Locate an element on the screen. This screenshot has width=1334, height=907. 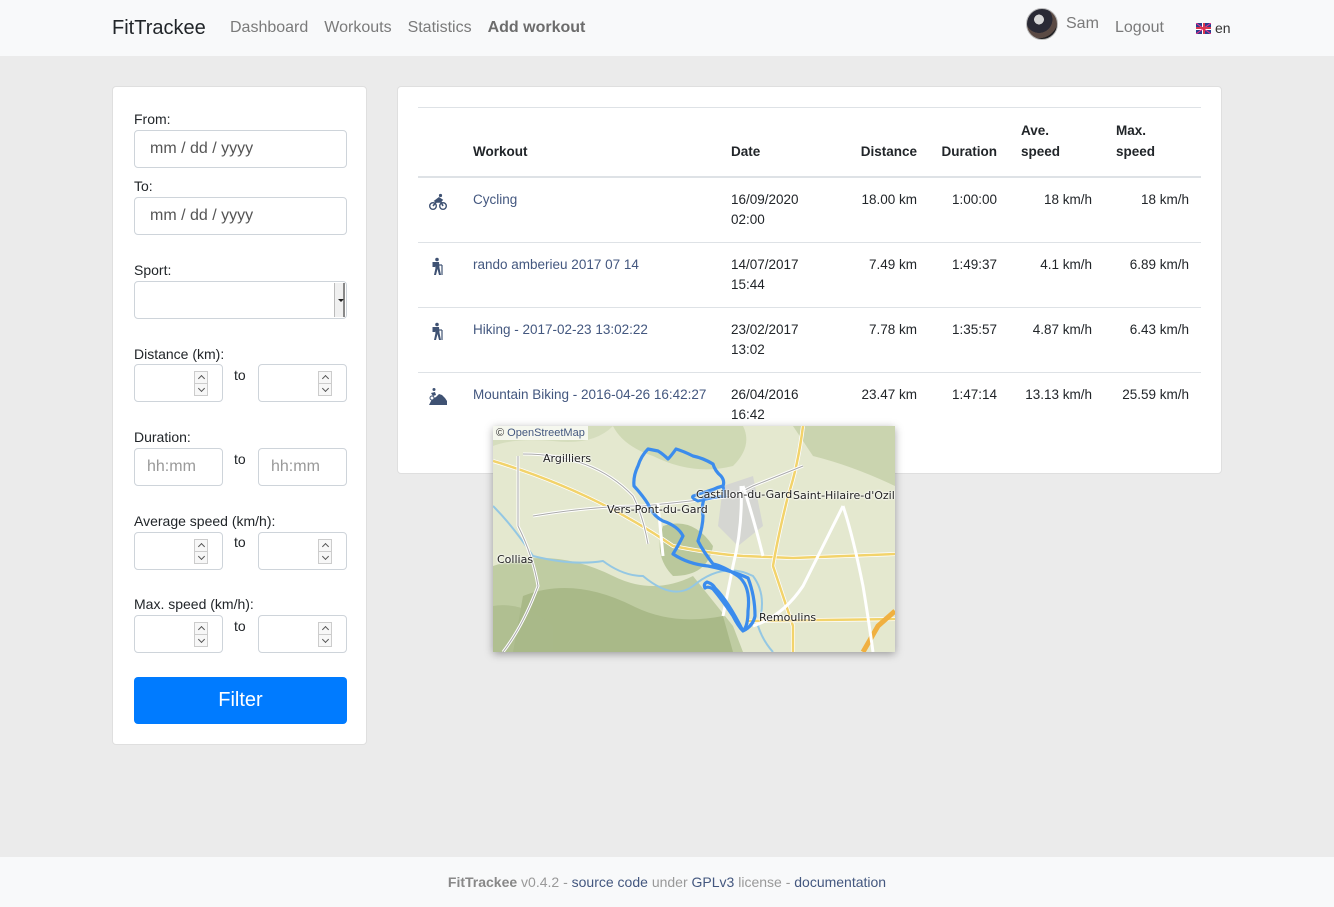
source-code-link: source code is located at coordinates (610, 882).